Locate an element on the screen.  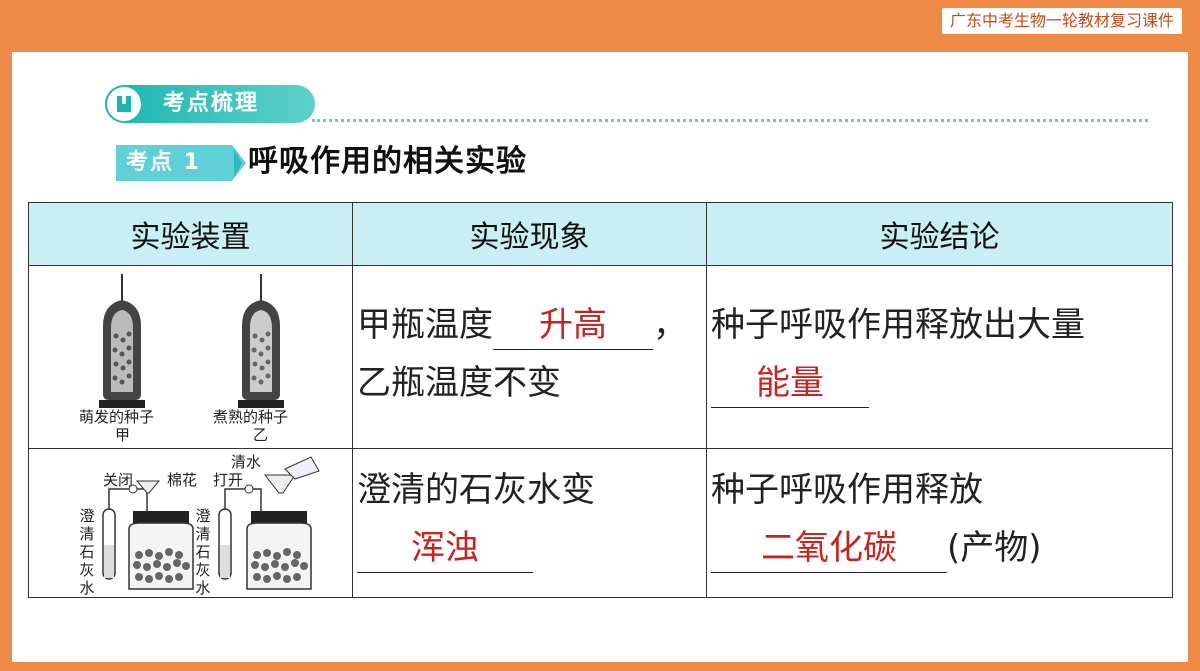
table-header-row: 实验装置 实验现象 实验结论 is located at coordinates (600, 234).